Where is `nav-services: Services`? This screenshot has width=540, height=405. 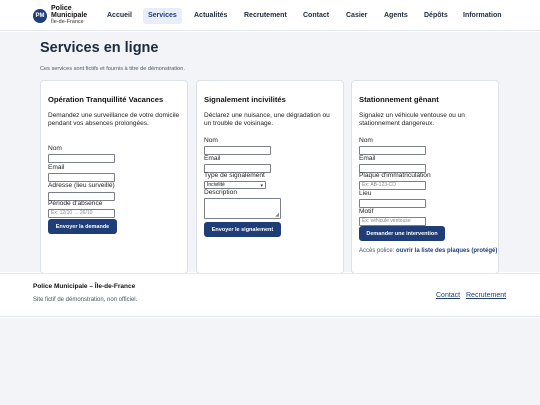
nav-services: Services is located at coordinates (162, 16).